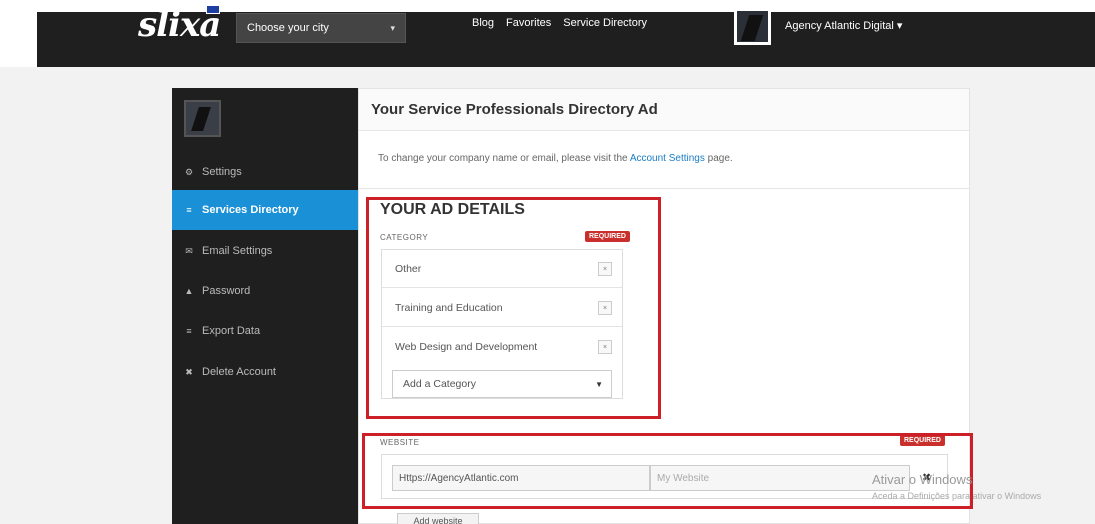 The width and height of the screenshot is (1095, 524). Describe the element at coordinates (265, 291) in the screenshot. I see `sidebar-item-password: ▲ Password` at that location.